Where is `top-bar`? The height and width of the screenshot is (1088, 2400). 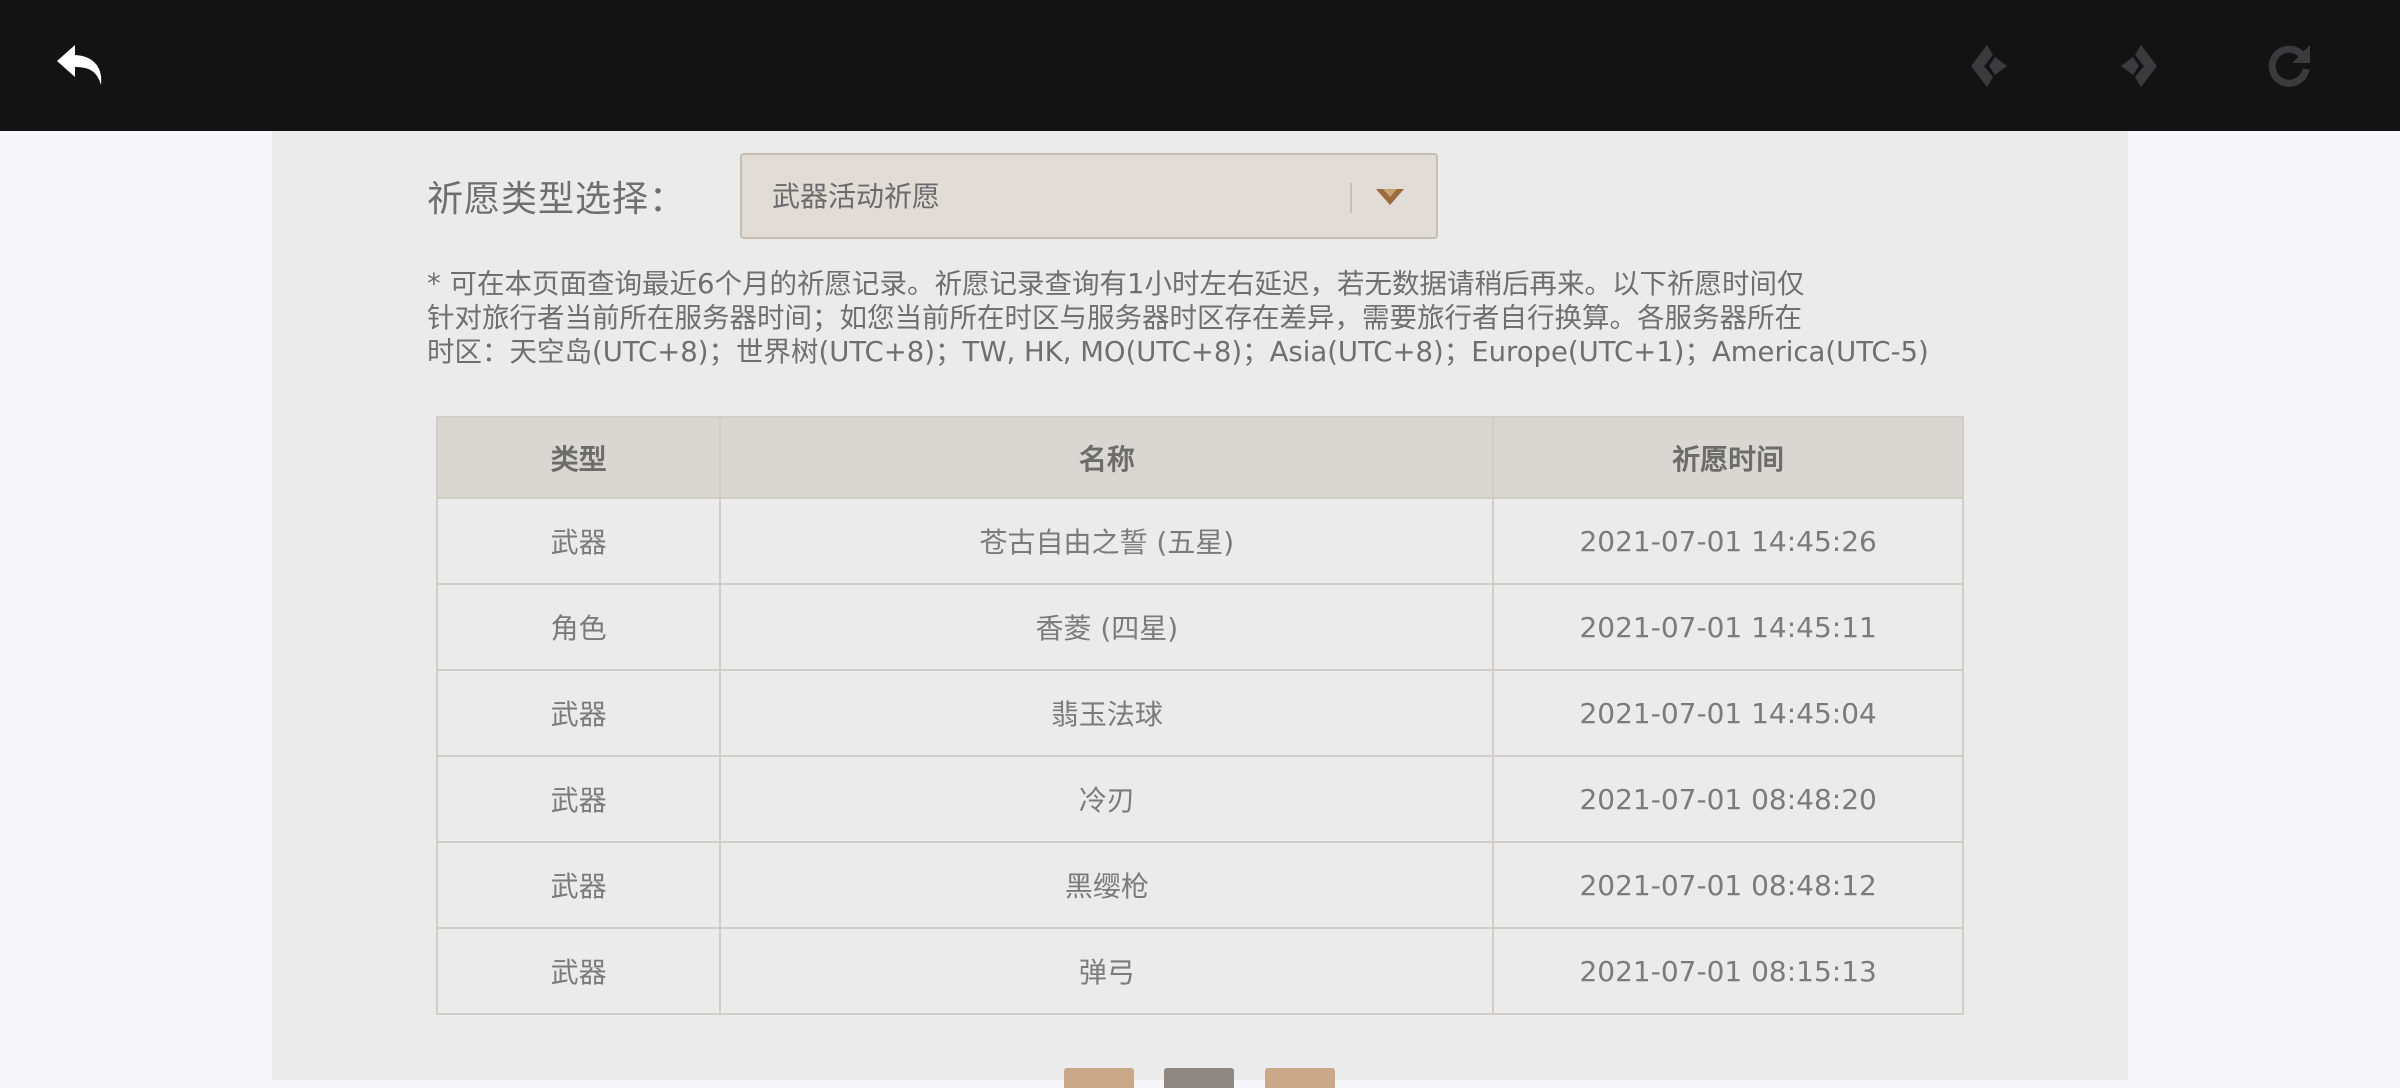 top-bar is located at coordinates (1200, 65).